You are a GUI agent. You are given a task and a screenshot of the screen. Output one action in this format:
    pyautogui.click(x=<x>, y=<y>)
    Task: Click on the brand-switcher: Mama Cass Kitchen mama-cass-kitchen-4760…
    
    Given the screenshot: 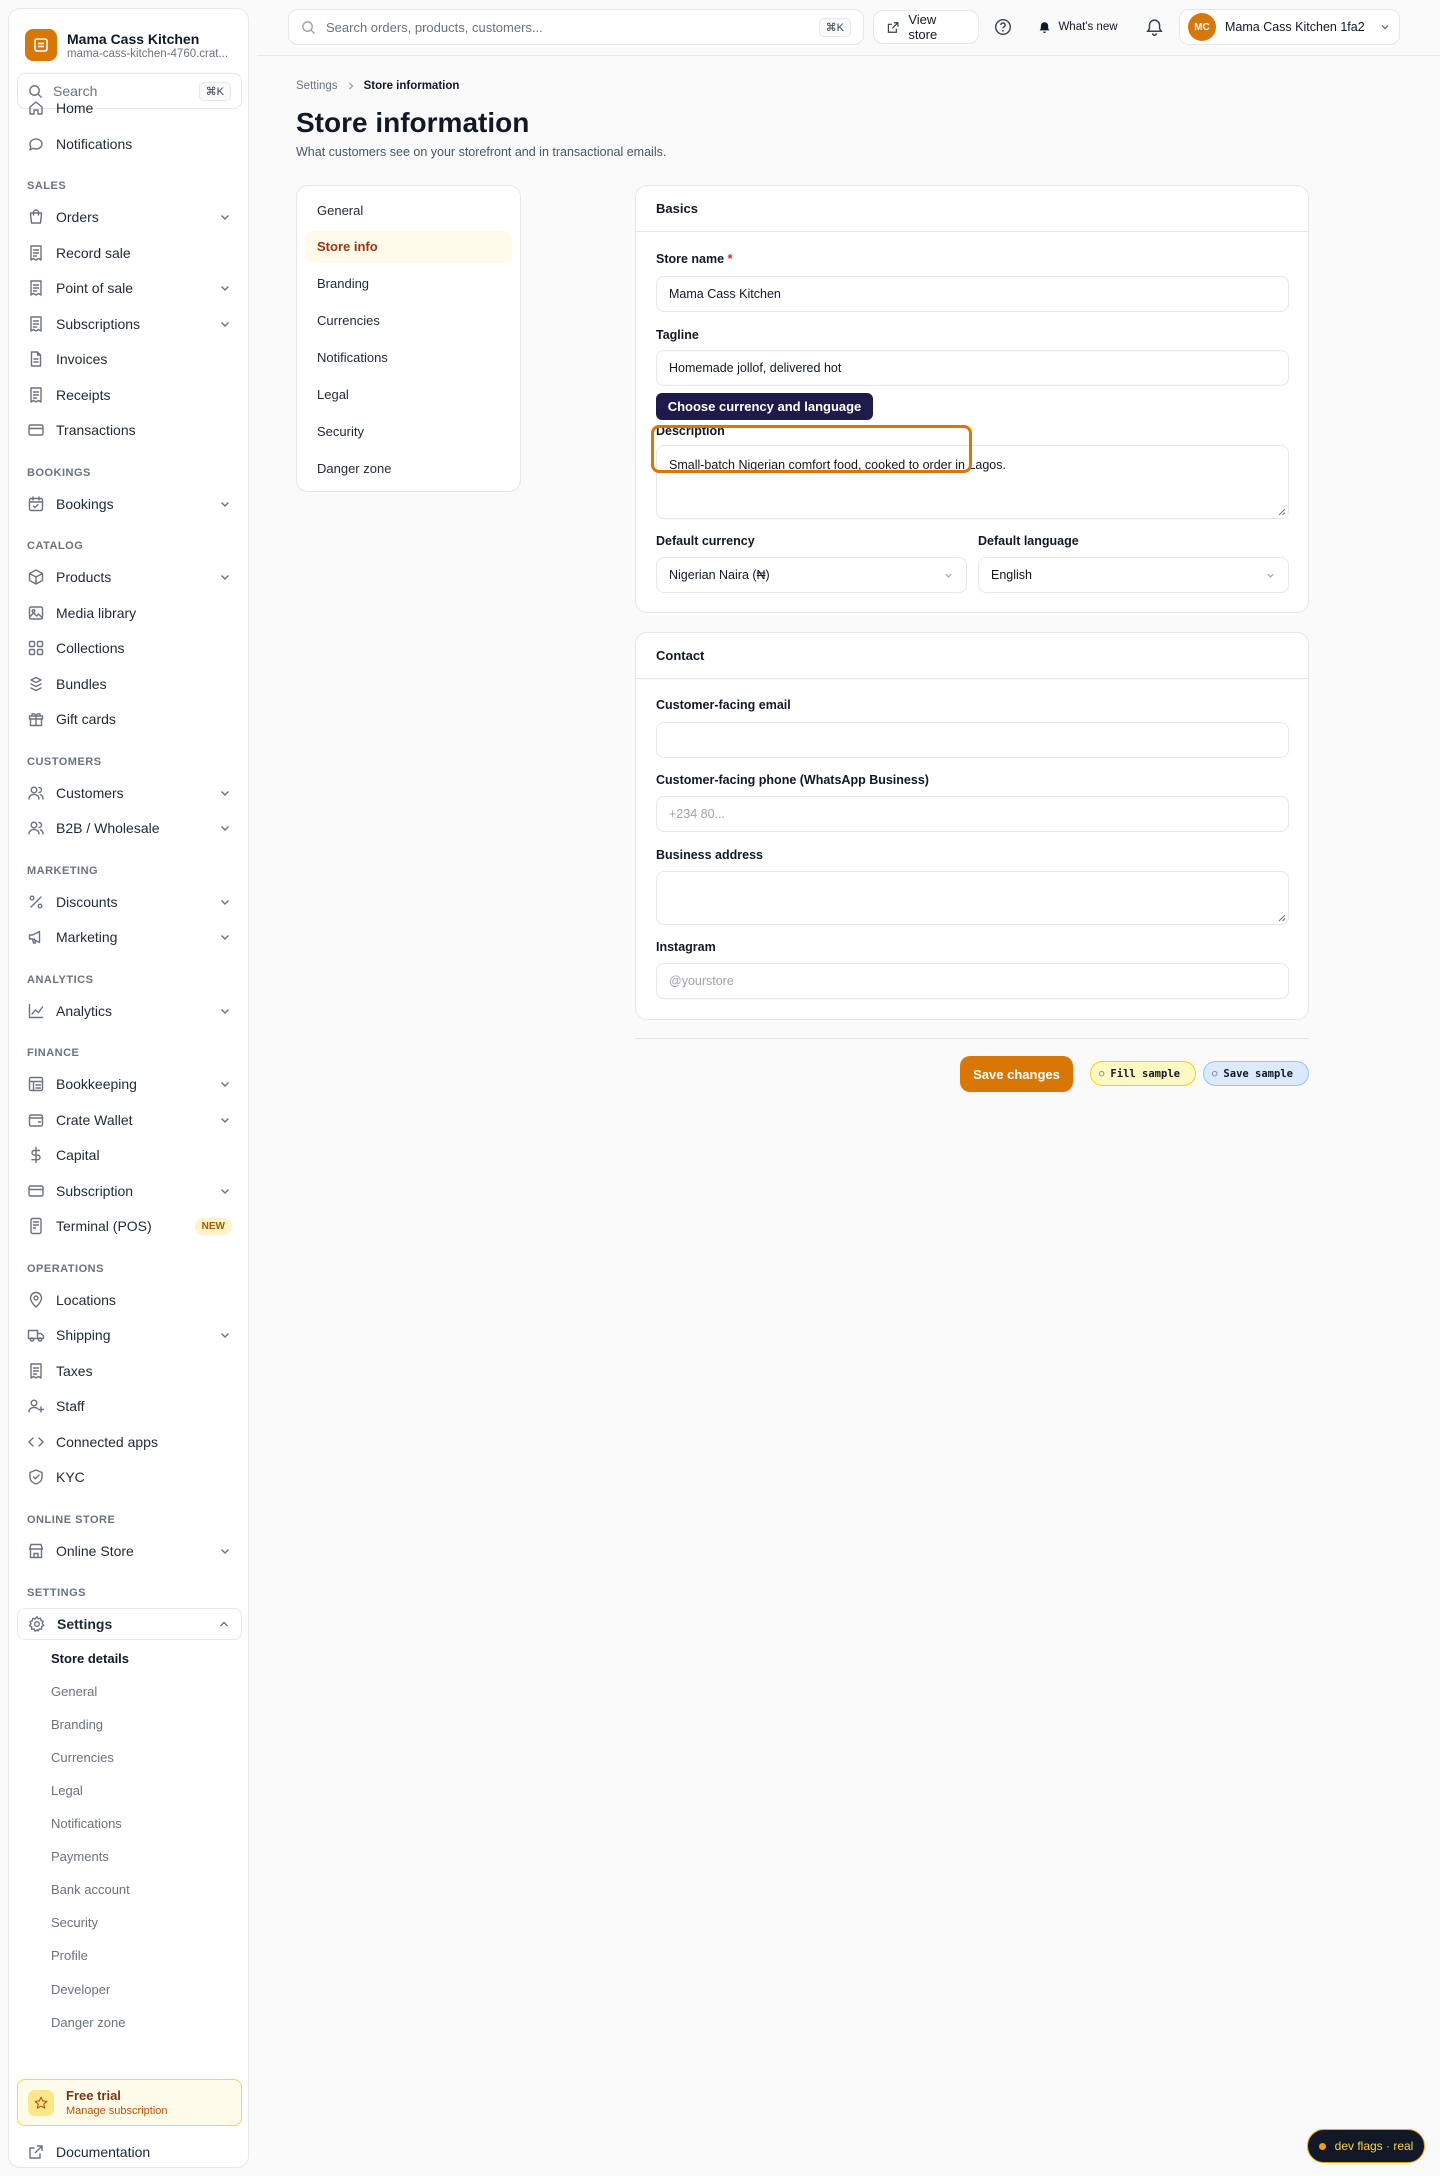 What is the action you would take?
    pyautogui.click(x=132, y=45)
    